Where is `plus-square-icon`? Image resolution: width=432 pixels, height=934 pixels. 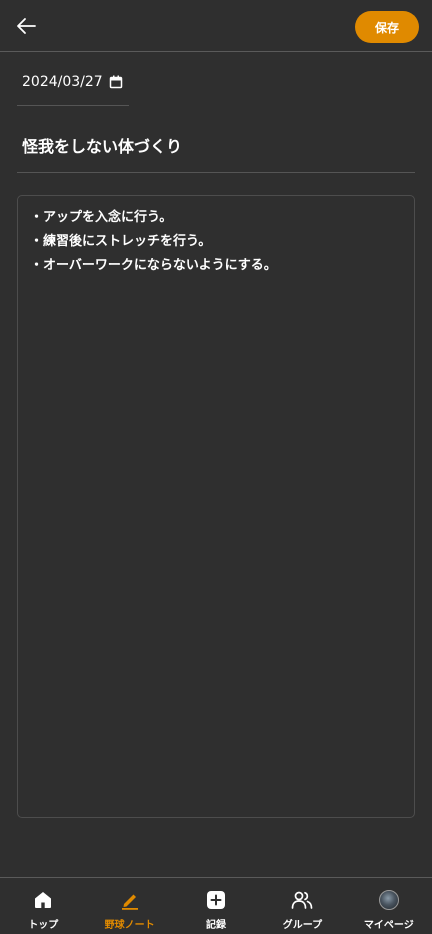 plus-square-icon is located at coordinates (216, 900).